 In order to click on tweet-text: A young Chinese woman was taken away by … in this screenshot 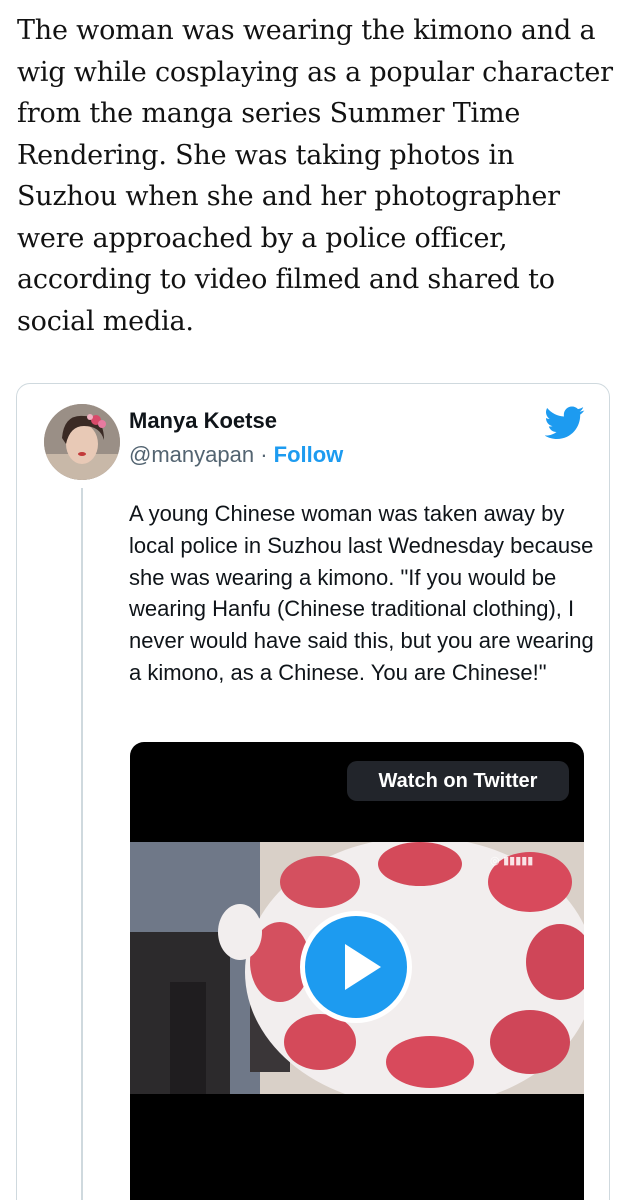, I will do `click(361, 593)`.